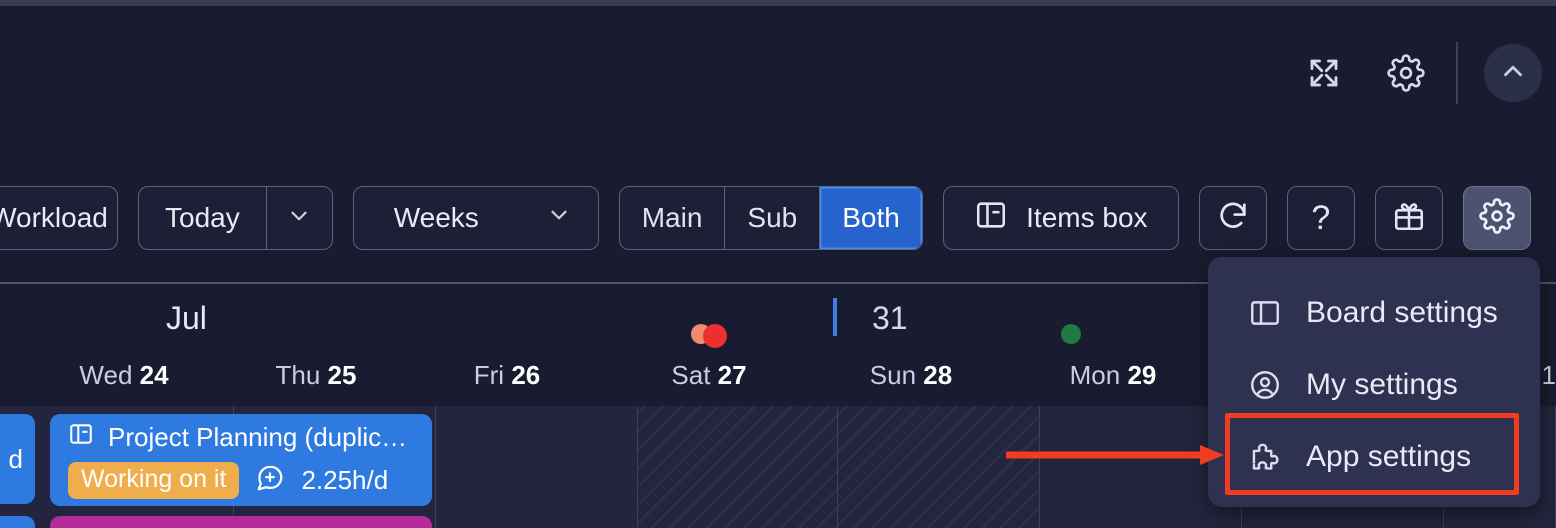  I want to click on day-number: 25, so click(342, 375).